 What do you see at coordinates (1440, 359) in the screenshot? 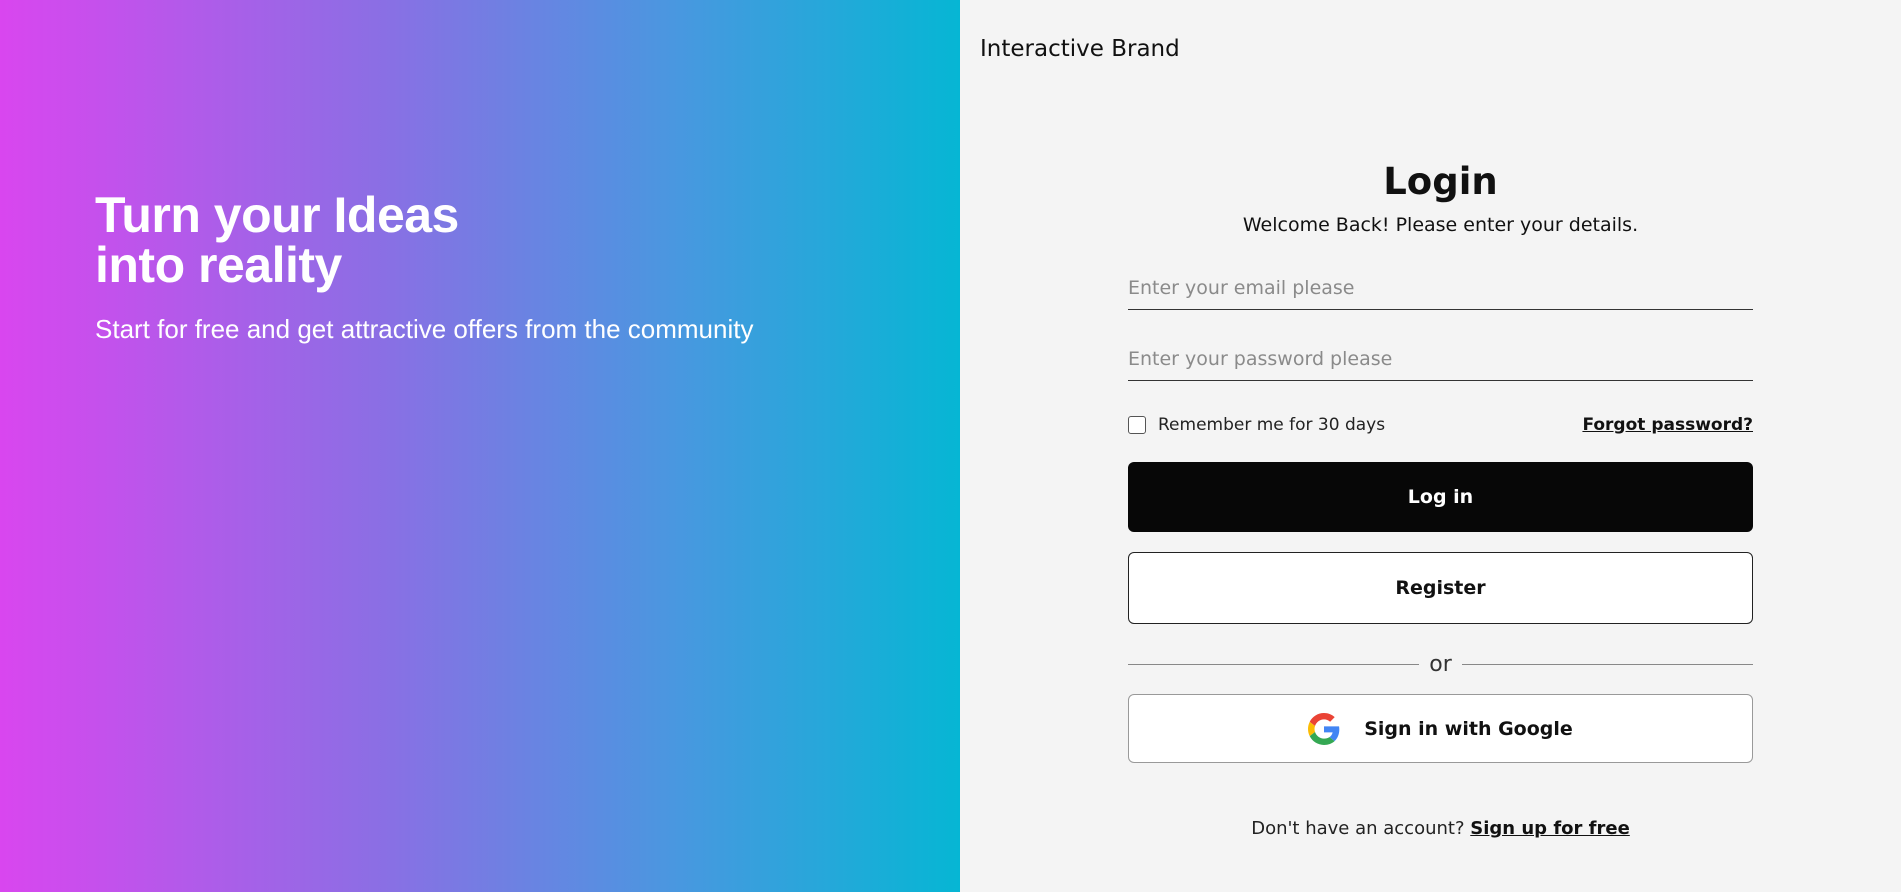
I see `password-input` at bounding box center [1440, 359].